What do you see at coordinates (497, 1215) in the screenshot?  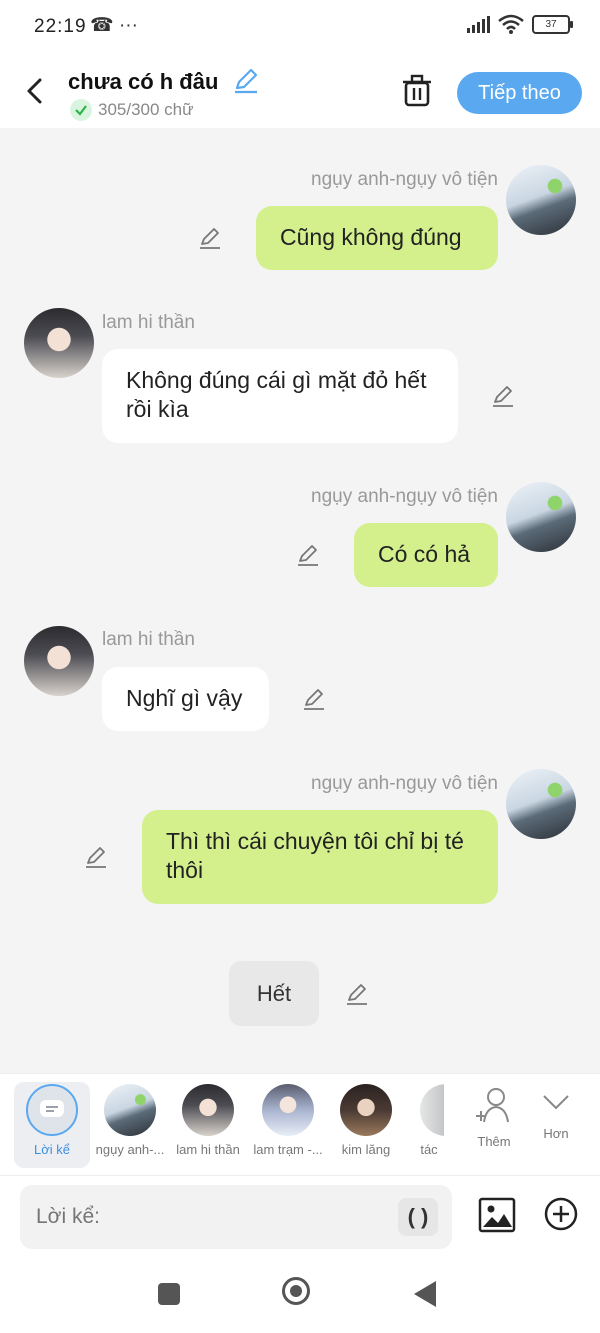 I see `image-icon` at bounding box center [497, 1215].